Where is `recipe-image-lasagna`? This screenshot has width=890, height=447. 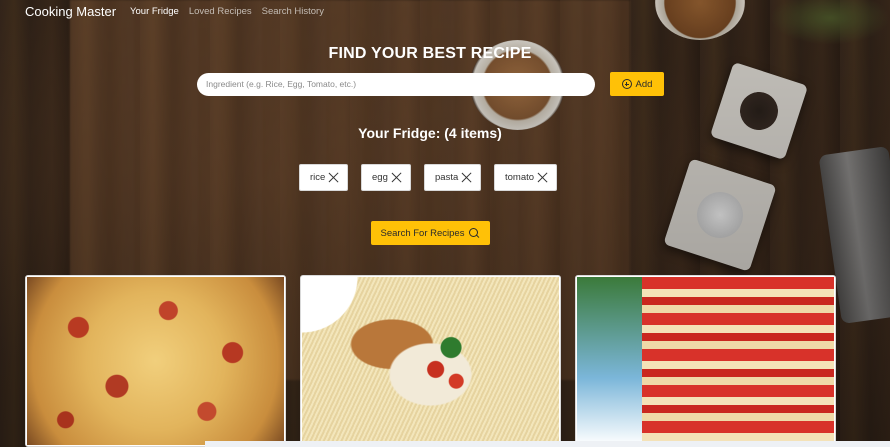 recipe-image-lasagna is located at coordinates (705, 361).